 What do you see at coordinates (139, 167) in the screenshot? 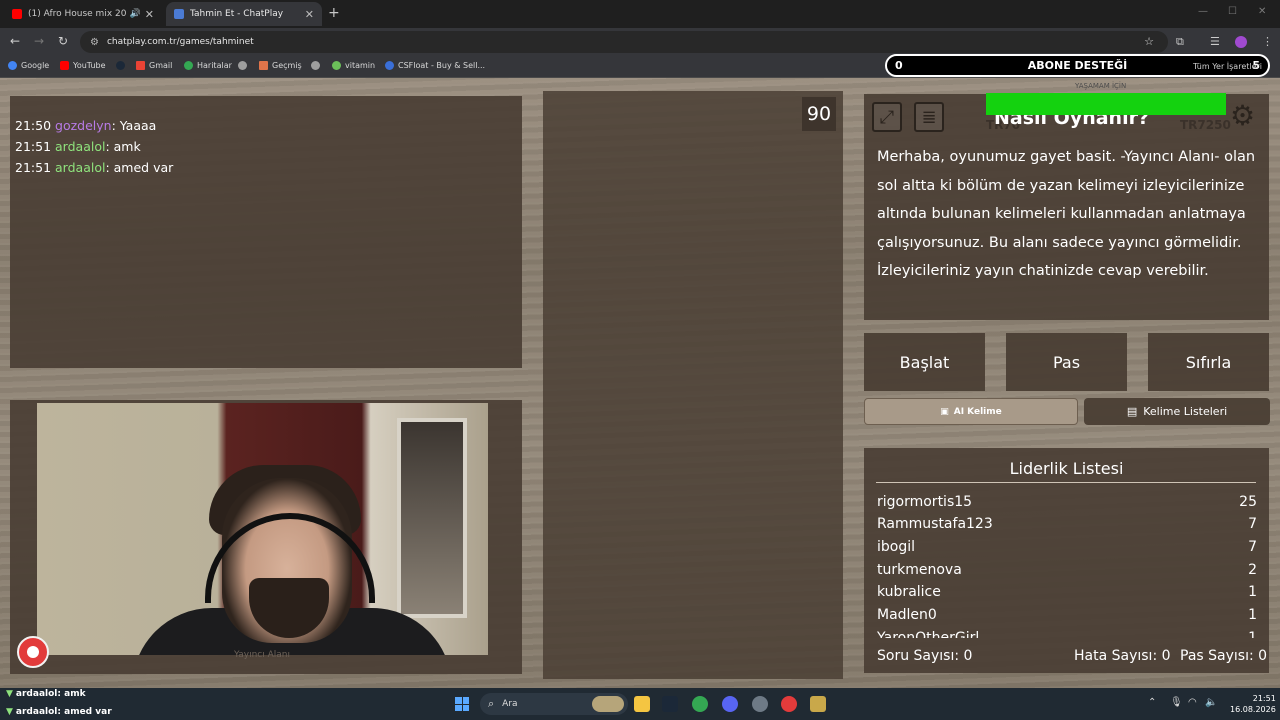
I see `chat-text: : amed var` at bounding box center [139, 167].